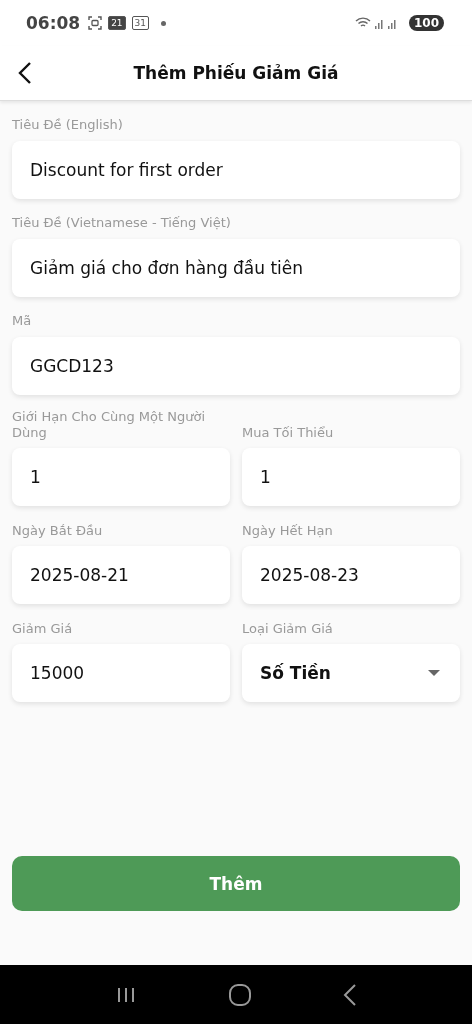  Describe the element at coordinates (58, 530) in the screenshot. I see `field-label: Ngày Bắt Đầu` at that location.